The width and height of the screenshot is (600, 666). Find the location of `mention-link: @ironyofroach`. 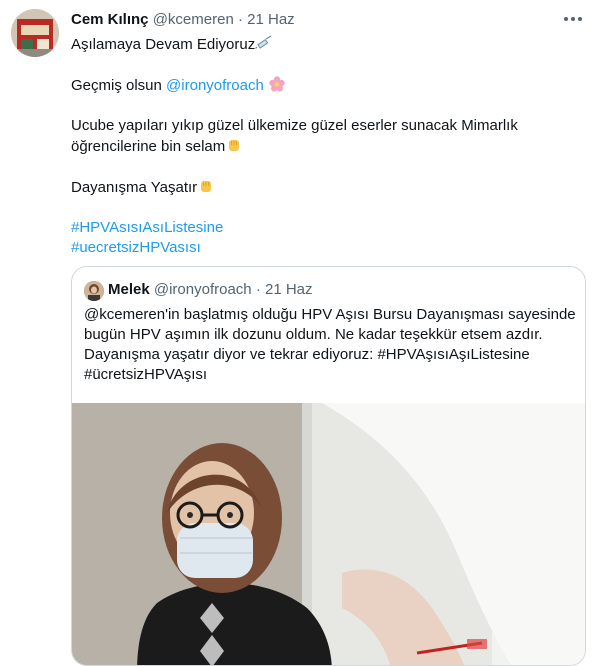

mention-link: @ironyofroach is located at coordinates (215, 85).